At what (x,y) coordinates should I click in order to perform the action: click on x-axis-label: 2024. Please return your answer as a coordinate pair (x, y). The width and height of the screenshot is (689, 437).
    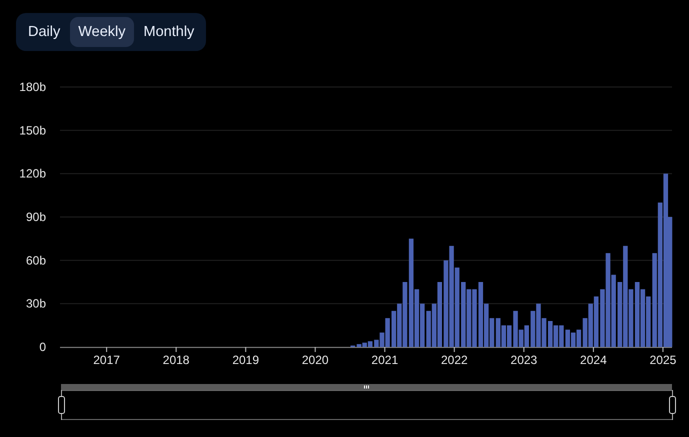
    Looking at the image, I should click on (593, 360).